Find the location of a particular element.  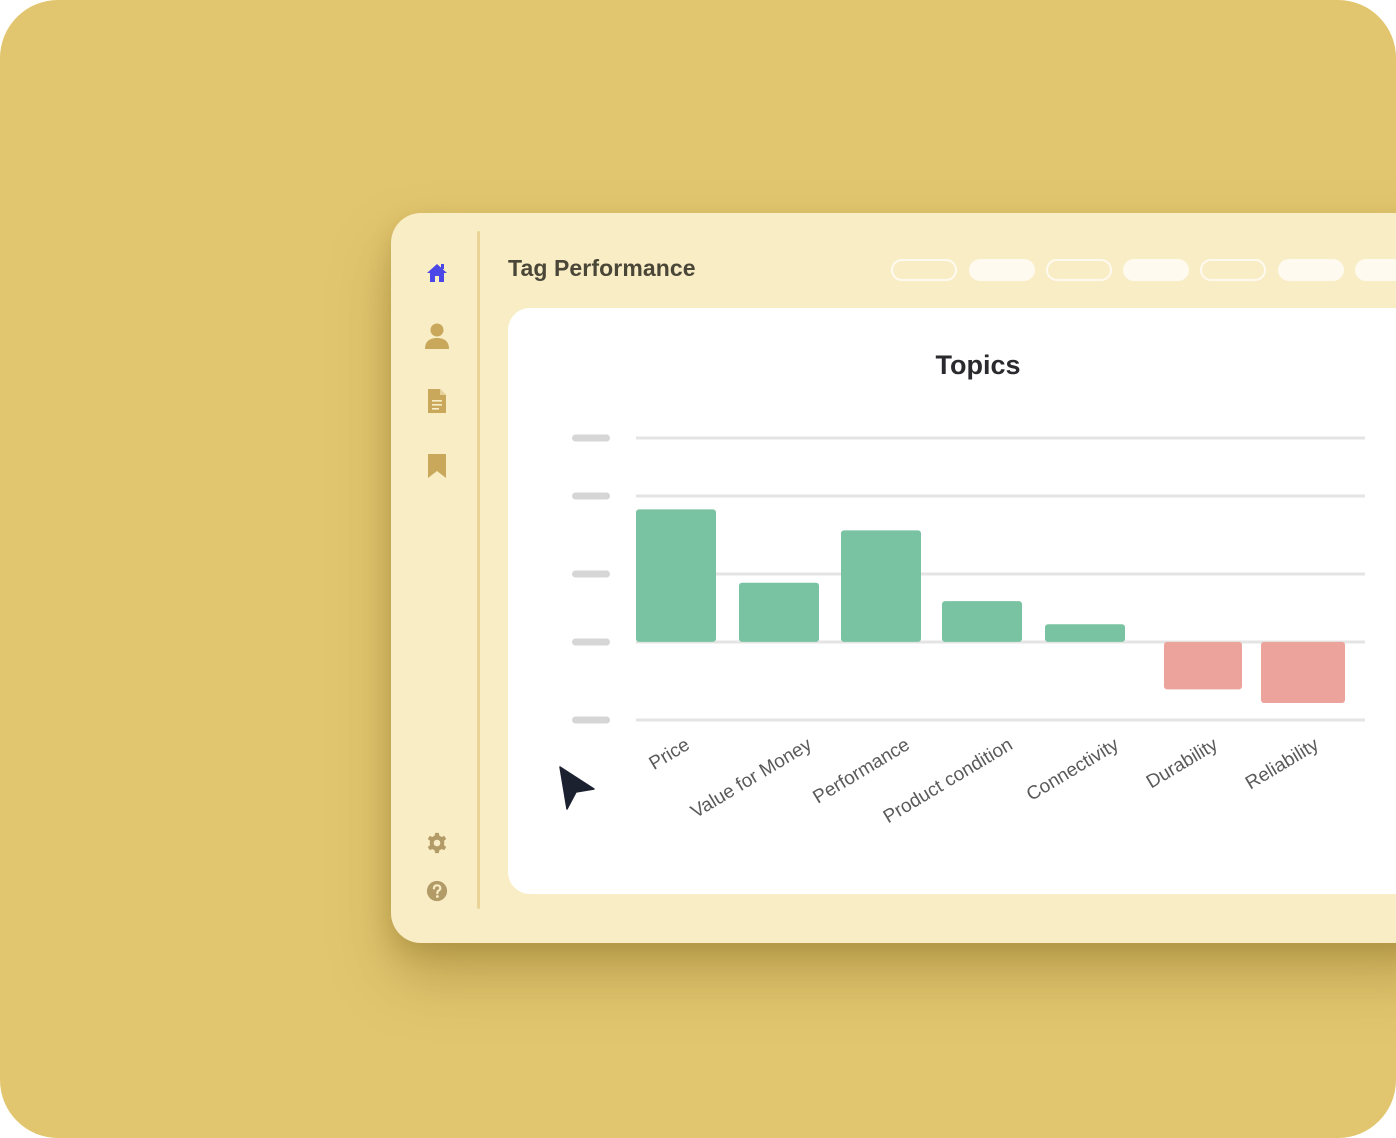

x-axis-label: Connectivity is located at coordinates (1073, 770).